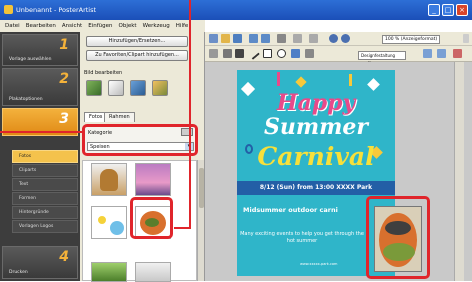 The height and width of the screenshot is (282, 472). What do you see at coordinates (313, 38) in the screenshot?
I see `group-icon` at bounding box center [313, 38].